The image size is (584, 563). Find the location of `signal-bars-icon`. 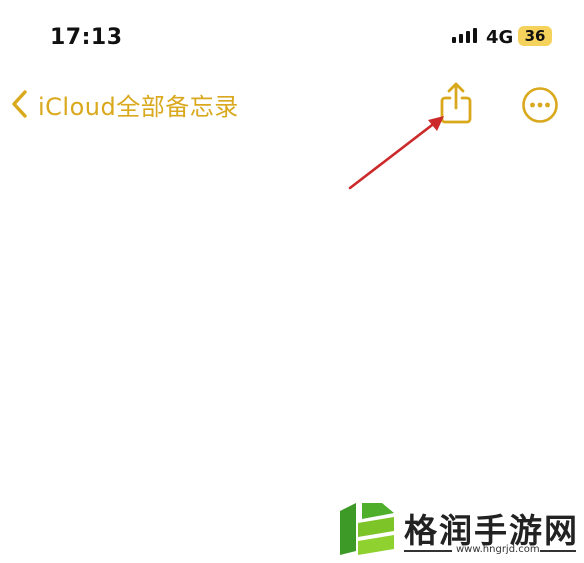

signal-bars-icon is located at coordinates (464, 35).